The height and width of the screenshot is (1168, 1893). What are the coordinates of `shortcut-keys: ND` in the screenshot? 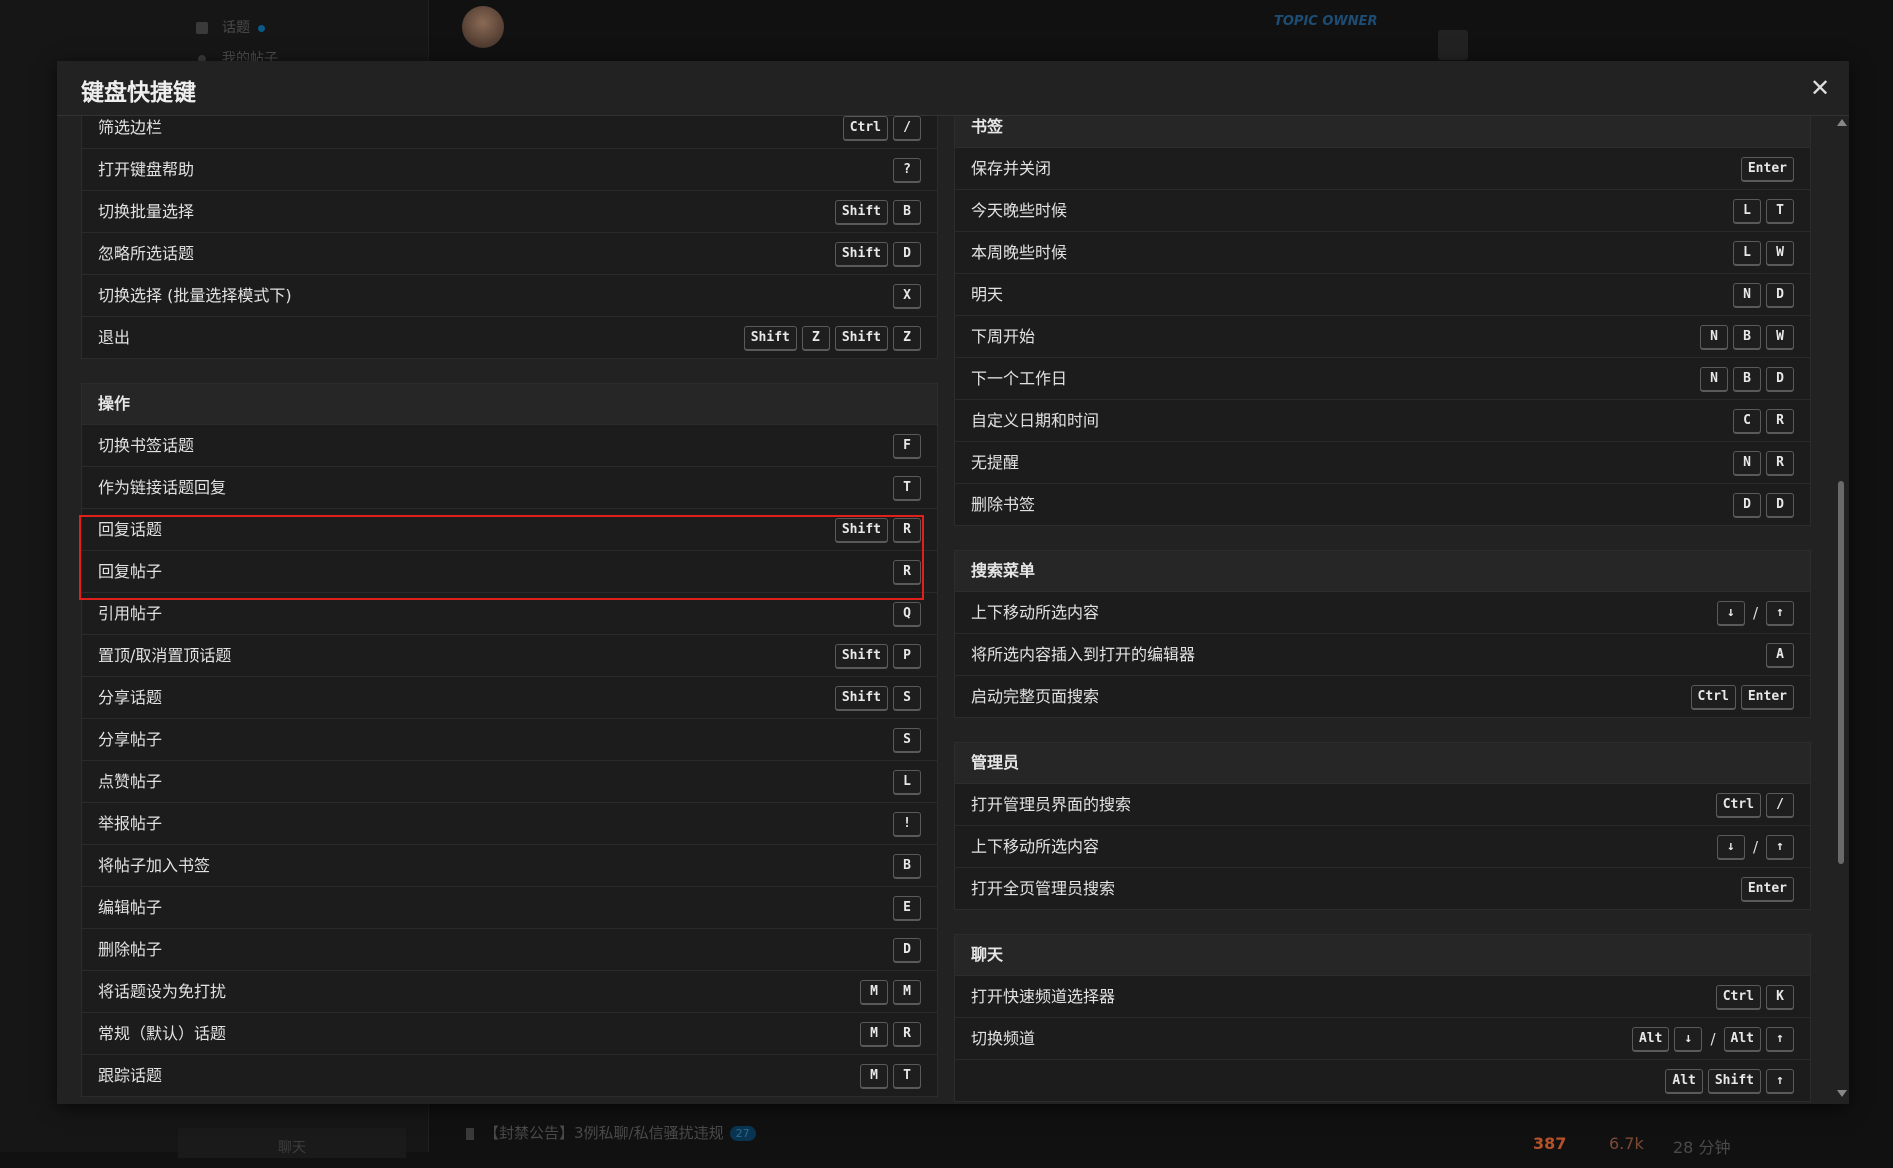 It's located at (1763, 294).